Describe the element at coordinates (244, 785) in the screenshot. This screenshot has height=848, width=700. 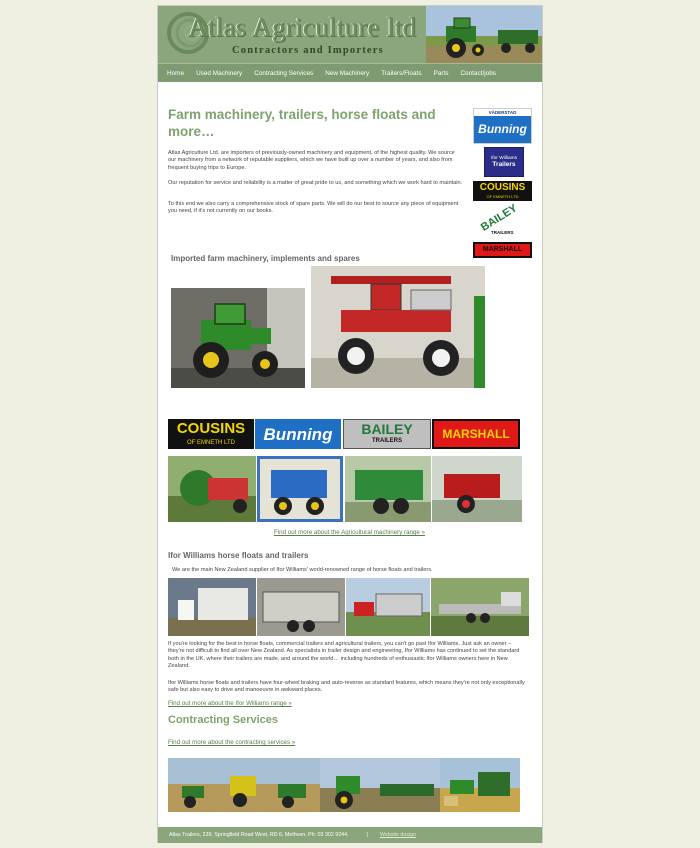
I see `contracting-harvest-photo` at that location.